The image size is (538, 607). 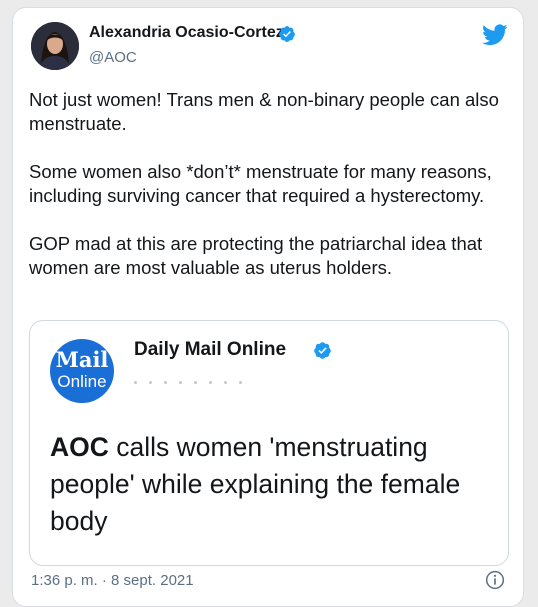 What do you see at coordinates (210, 350) in the screenshot?
I see `quoted-source-name: Daily Mail Online` at bounding box center [210, 350].